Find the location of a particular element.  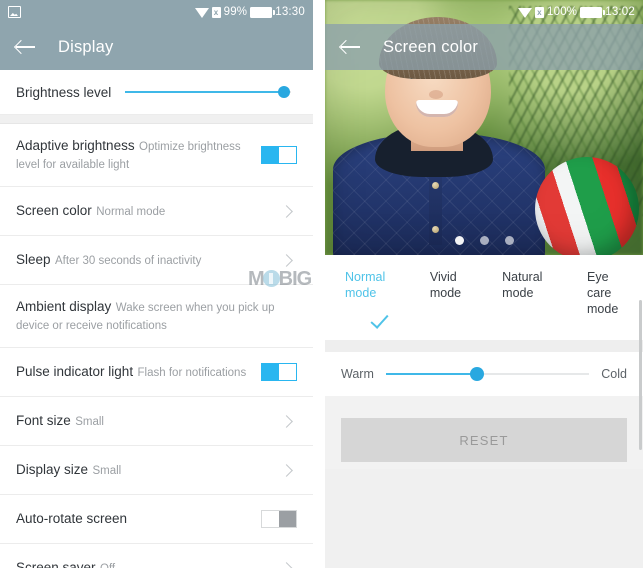

auto-rotate-toggle is located at coordinates (279, 519).